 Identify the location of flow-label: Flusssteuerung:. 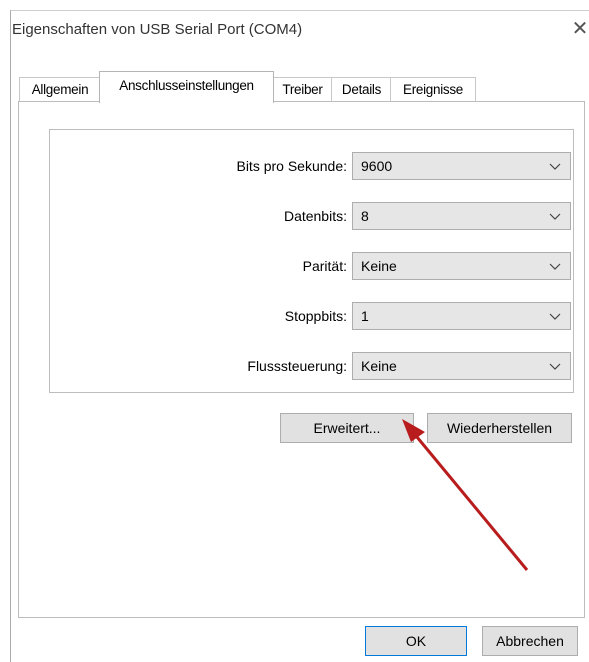
(297, 366).